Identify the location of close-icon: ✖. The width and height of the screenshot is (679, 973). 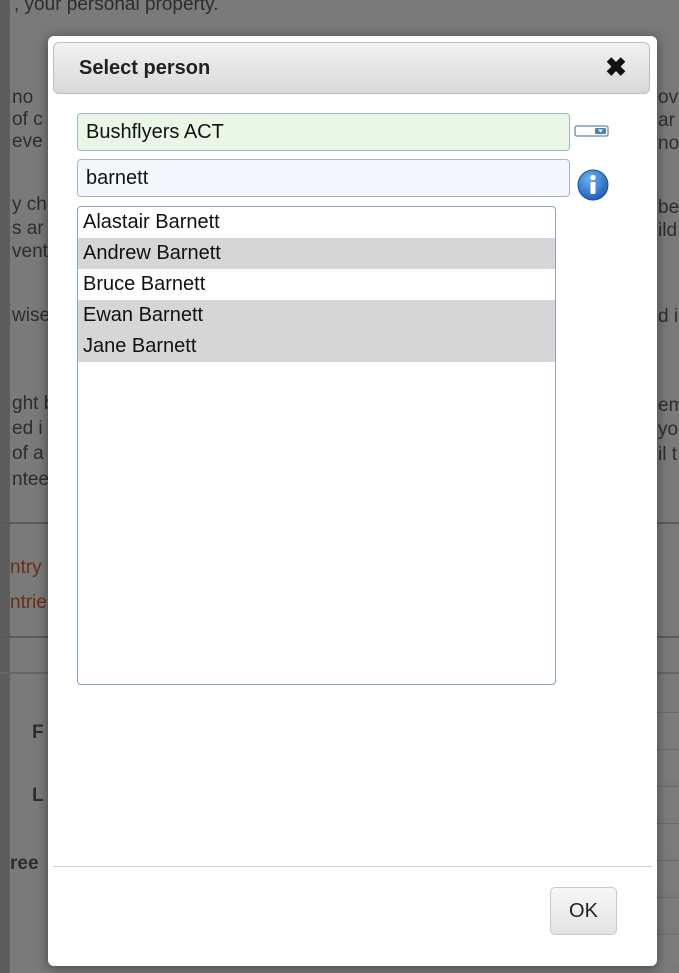
(616, 67).